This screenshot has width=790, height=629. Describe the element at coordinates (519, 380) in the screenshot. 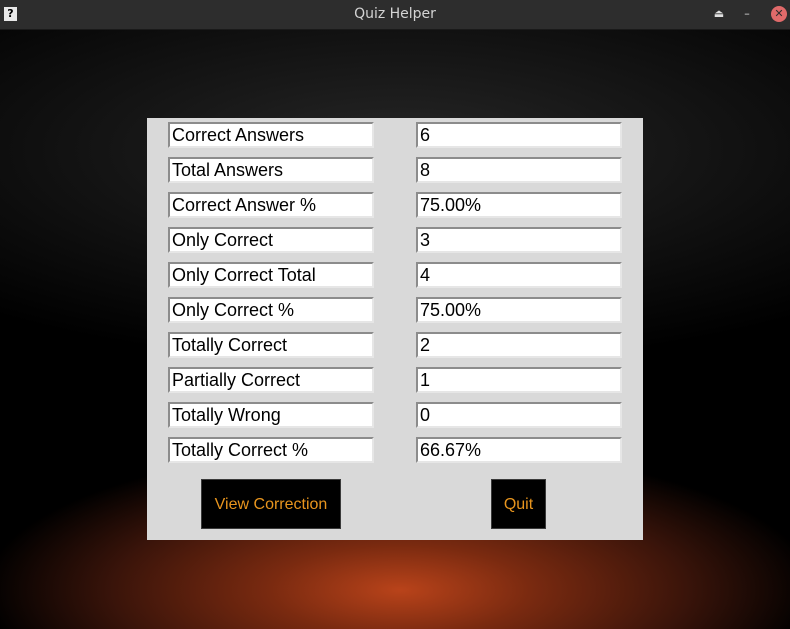

I see `stat-value-field: 1` at that location.